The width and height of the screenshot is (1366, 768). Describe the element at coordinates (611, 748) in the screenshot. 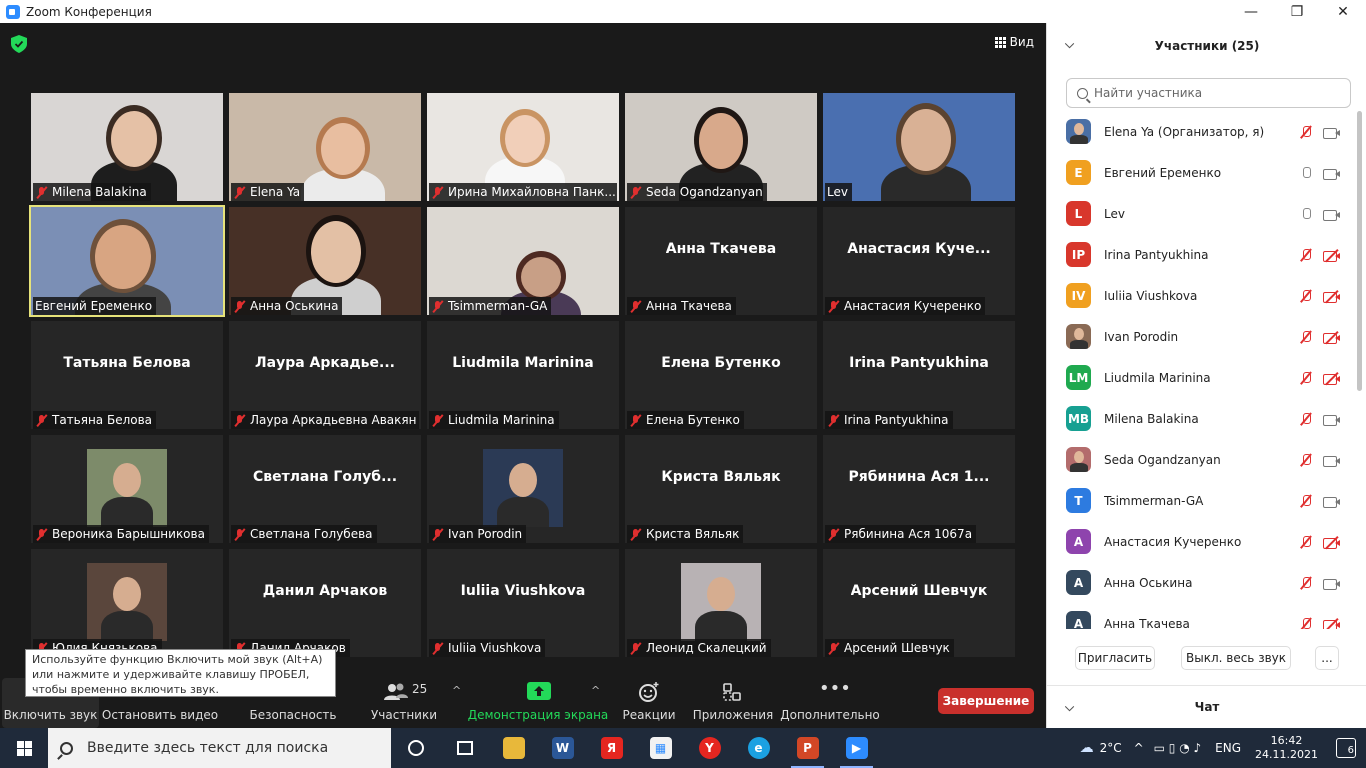

I see `yandex-browser-button: Я` at that location.